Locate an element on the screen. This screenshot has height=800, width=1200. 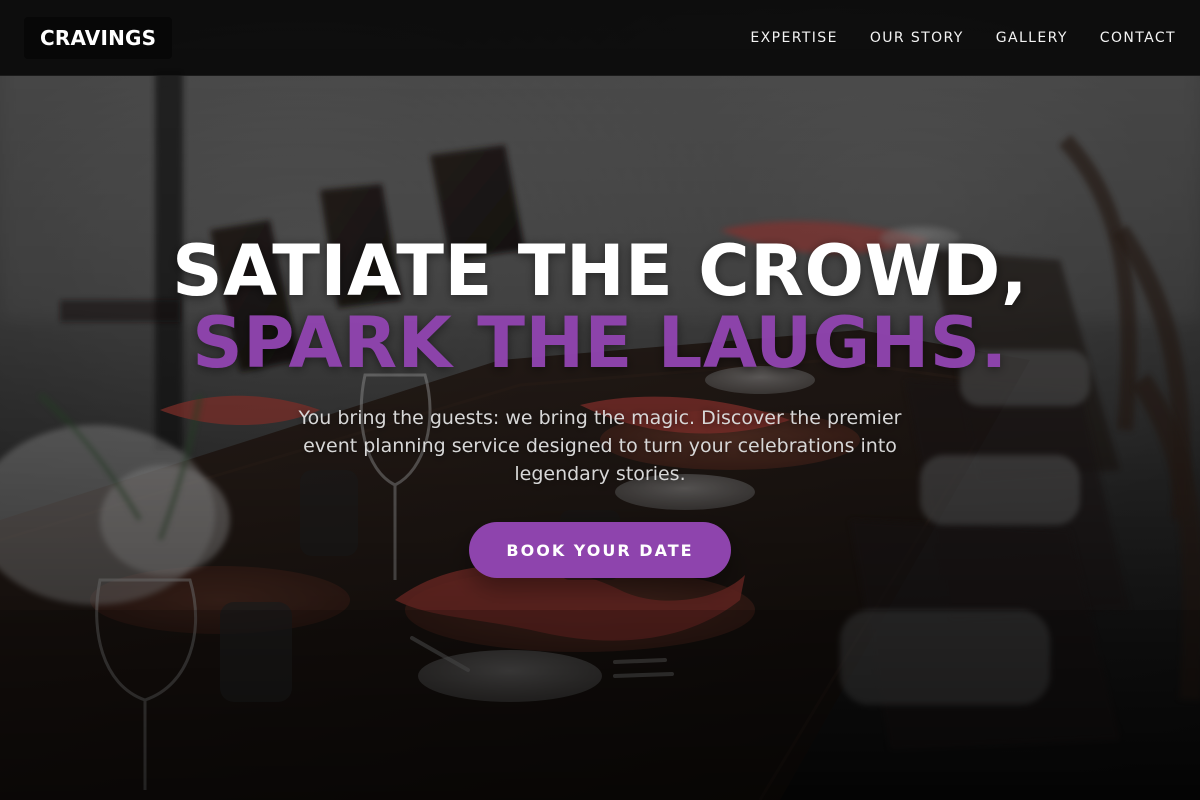
nav-gallery-link: GALLERY is located at coordinates (1032, 38).